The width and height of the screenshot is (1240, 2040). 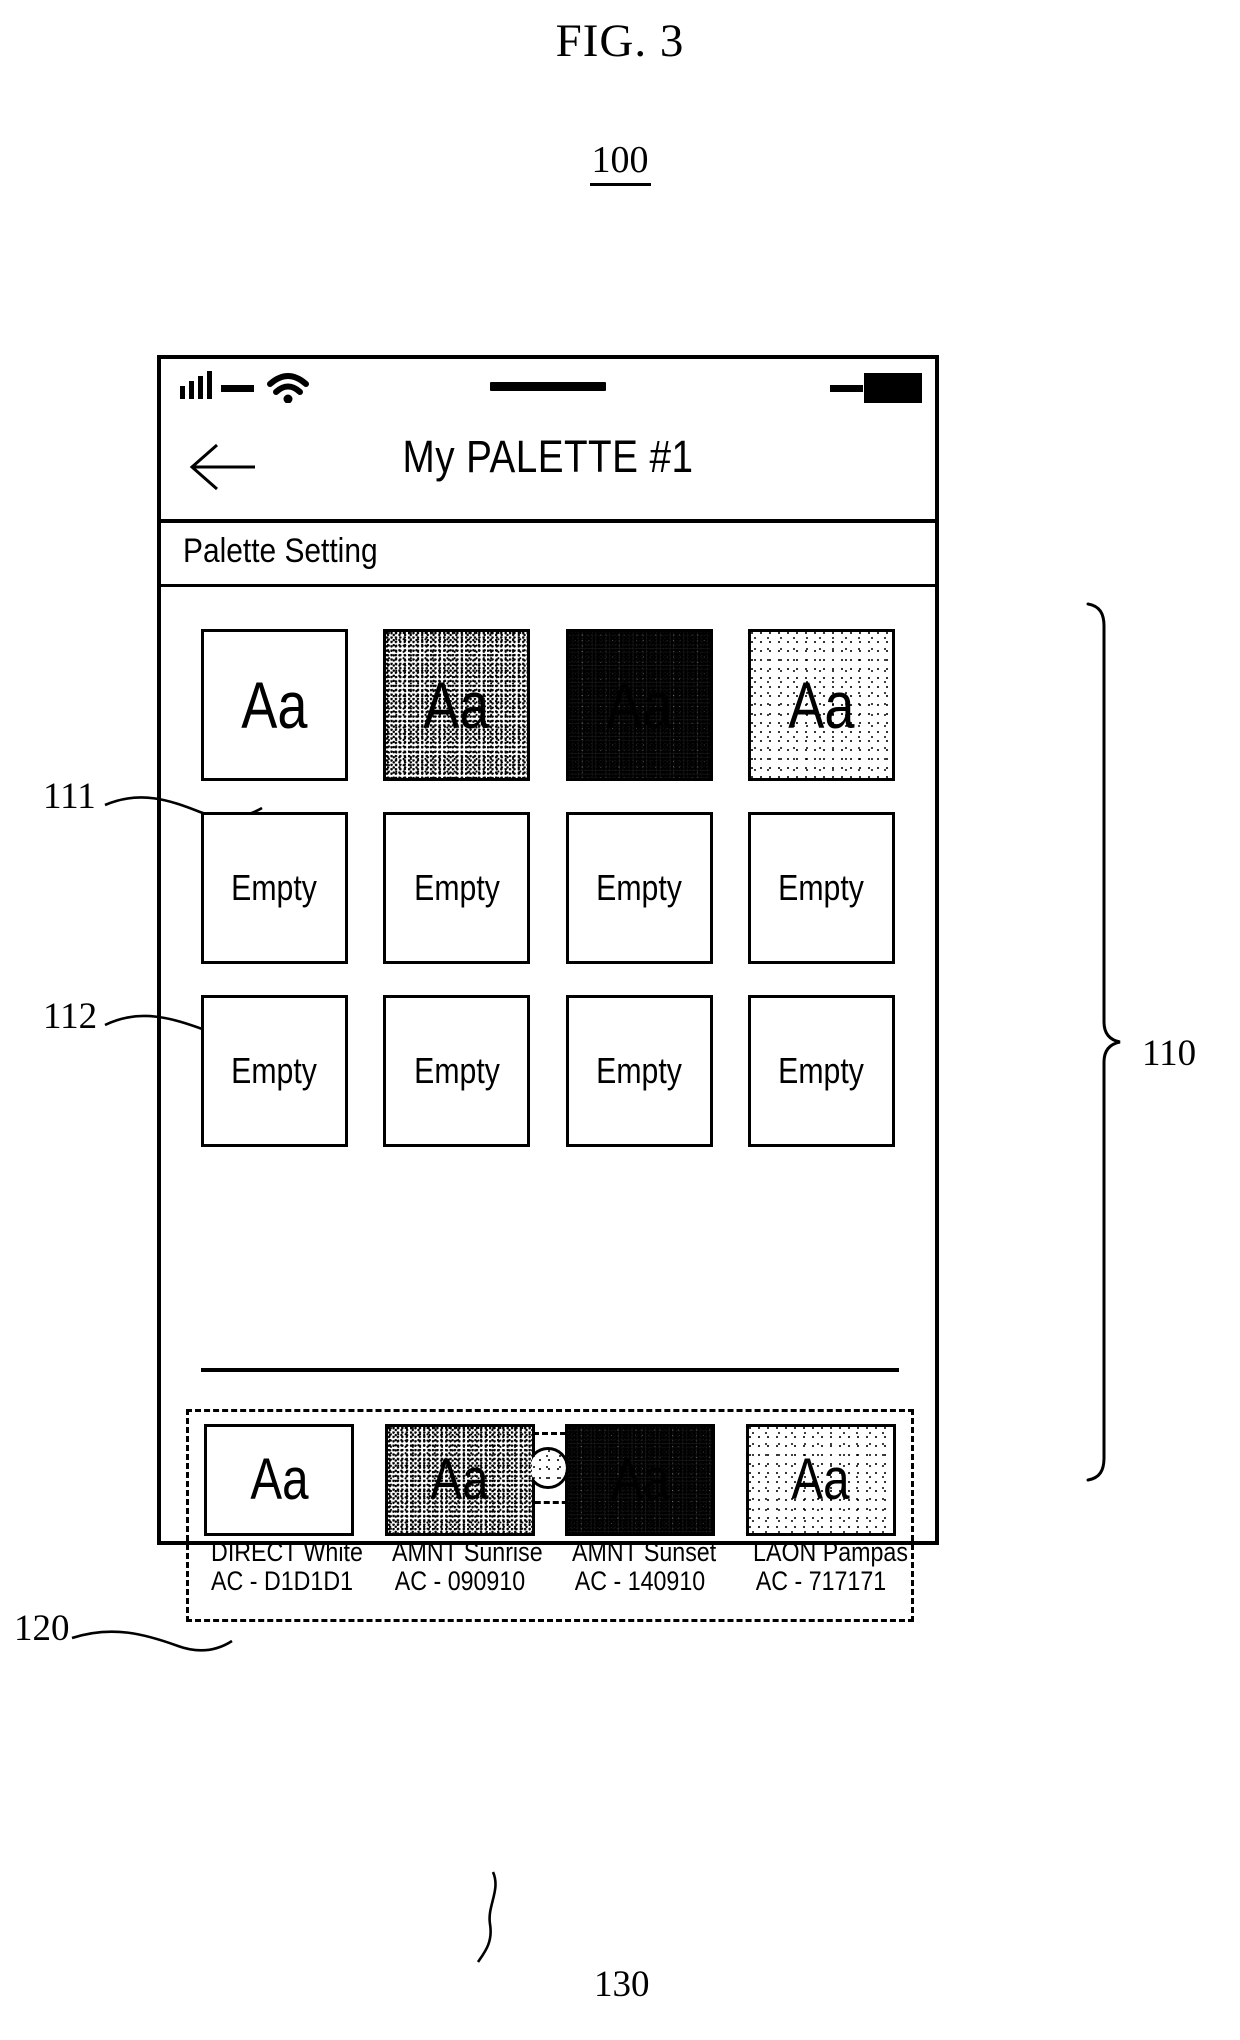 I want to click on callout-label-110: 110, so click(x=1169, y=1053).